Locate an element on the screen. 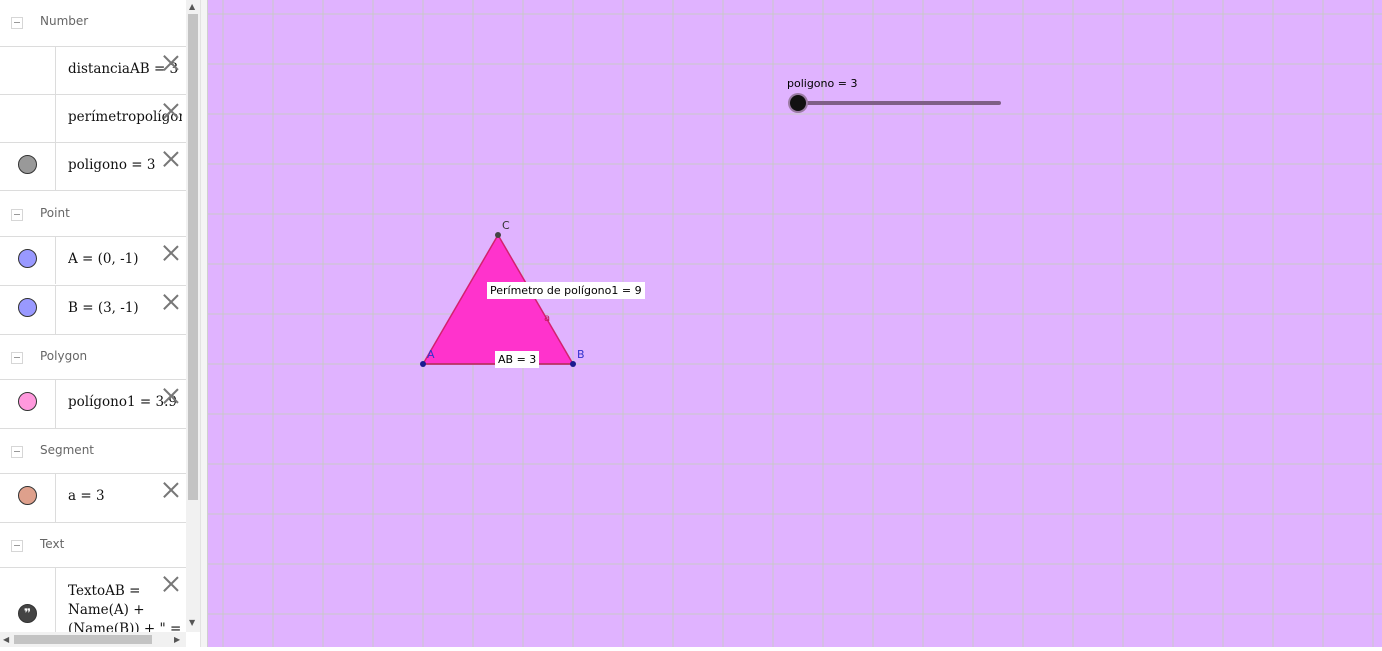  point-A is located at coordinates (423, 364).